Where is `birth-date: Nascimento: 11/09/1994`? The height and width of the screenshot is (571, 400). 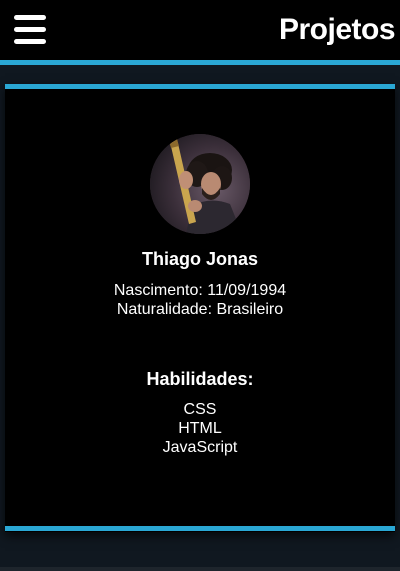
birth-date: Nascimento: 11/09/1994 is located at coordinates (200, 290).